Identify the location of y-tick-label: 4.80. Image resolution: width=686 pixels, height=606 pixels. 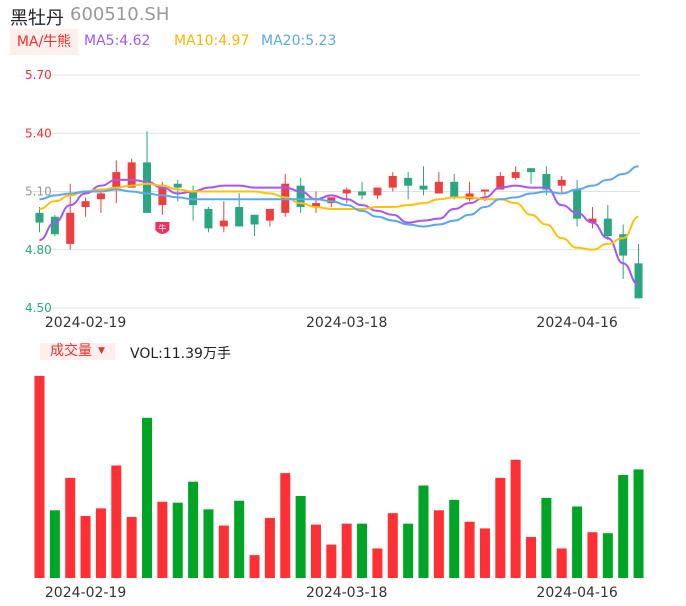
(38, 250).